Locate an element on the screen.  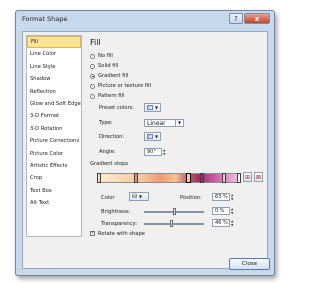
radio-no-fill is located at coordinates (92, 56).